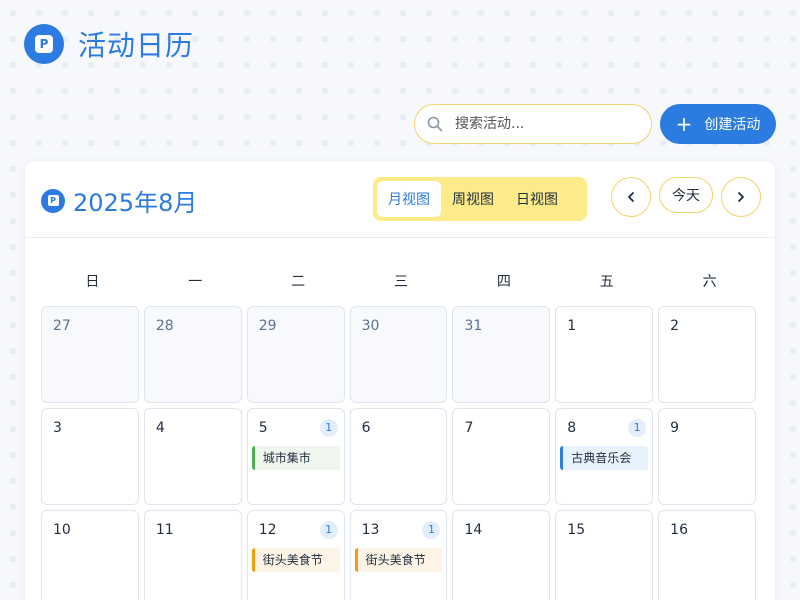  I want to click on calendar-day-cell: 8 1 古典音乐会, so click(604, 456).